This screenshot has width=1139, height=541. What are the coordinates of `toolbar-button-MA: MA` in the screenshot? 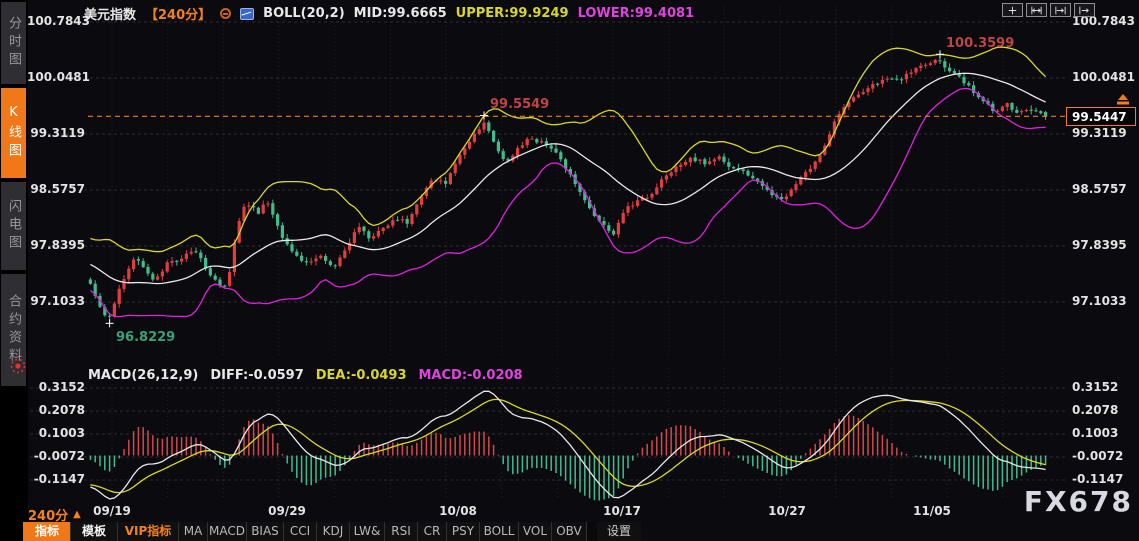 It's located at (193, 531).